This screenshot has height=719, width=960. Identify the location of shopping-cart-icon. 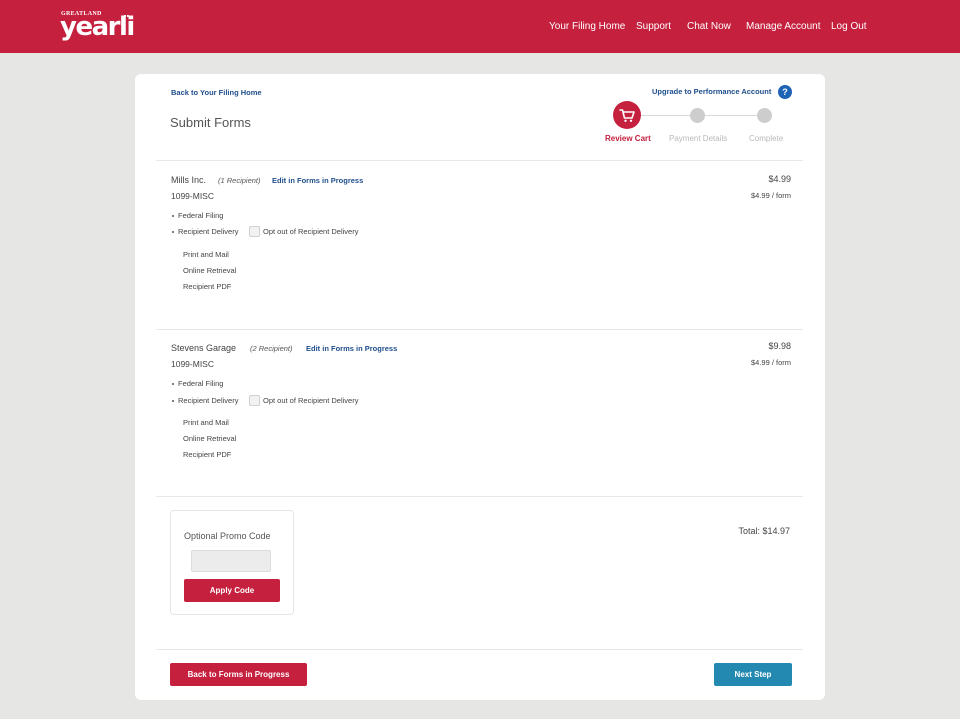
(627, 115).